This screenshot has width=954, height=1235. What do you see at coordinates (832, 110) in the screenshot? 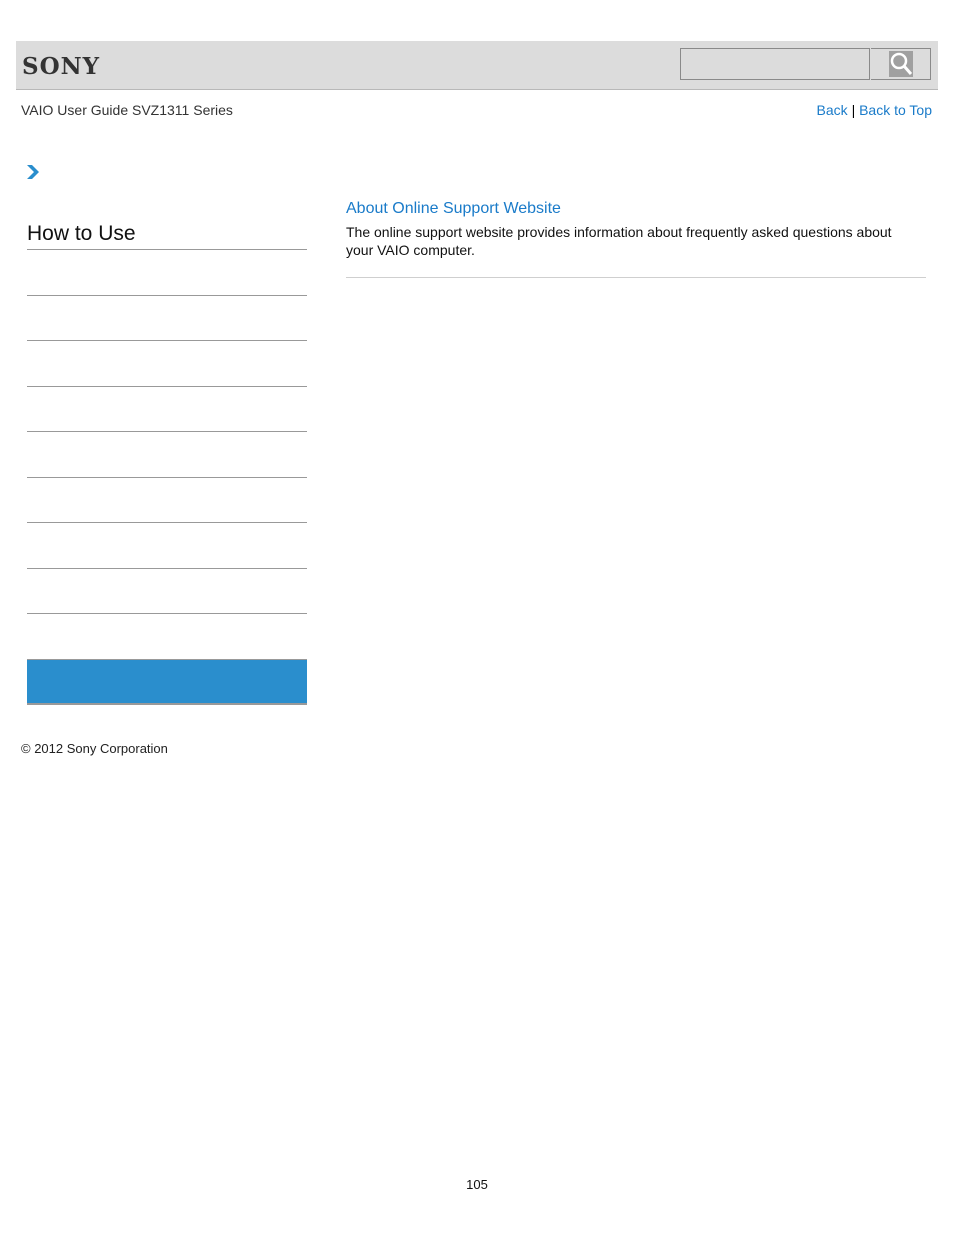
I see `back-link: Back` at bounding box center [832, 110].